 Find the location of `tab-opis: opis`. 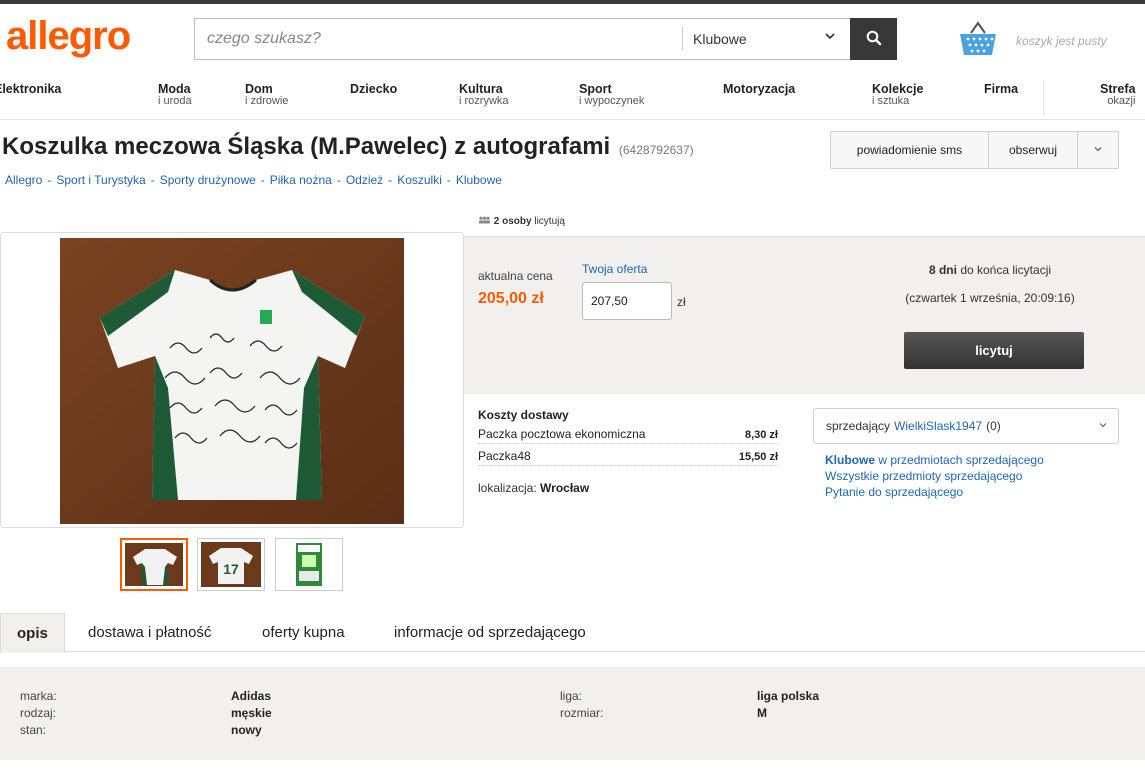

tab-opis: opis is located at coordinates (32, 633).